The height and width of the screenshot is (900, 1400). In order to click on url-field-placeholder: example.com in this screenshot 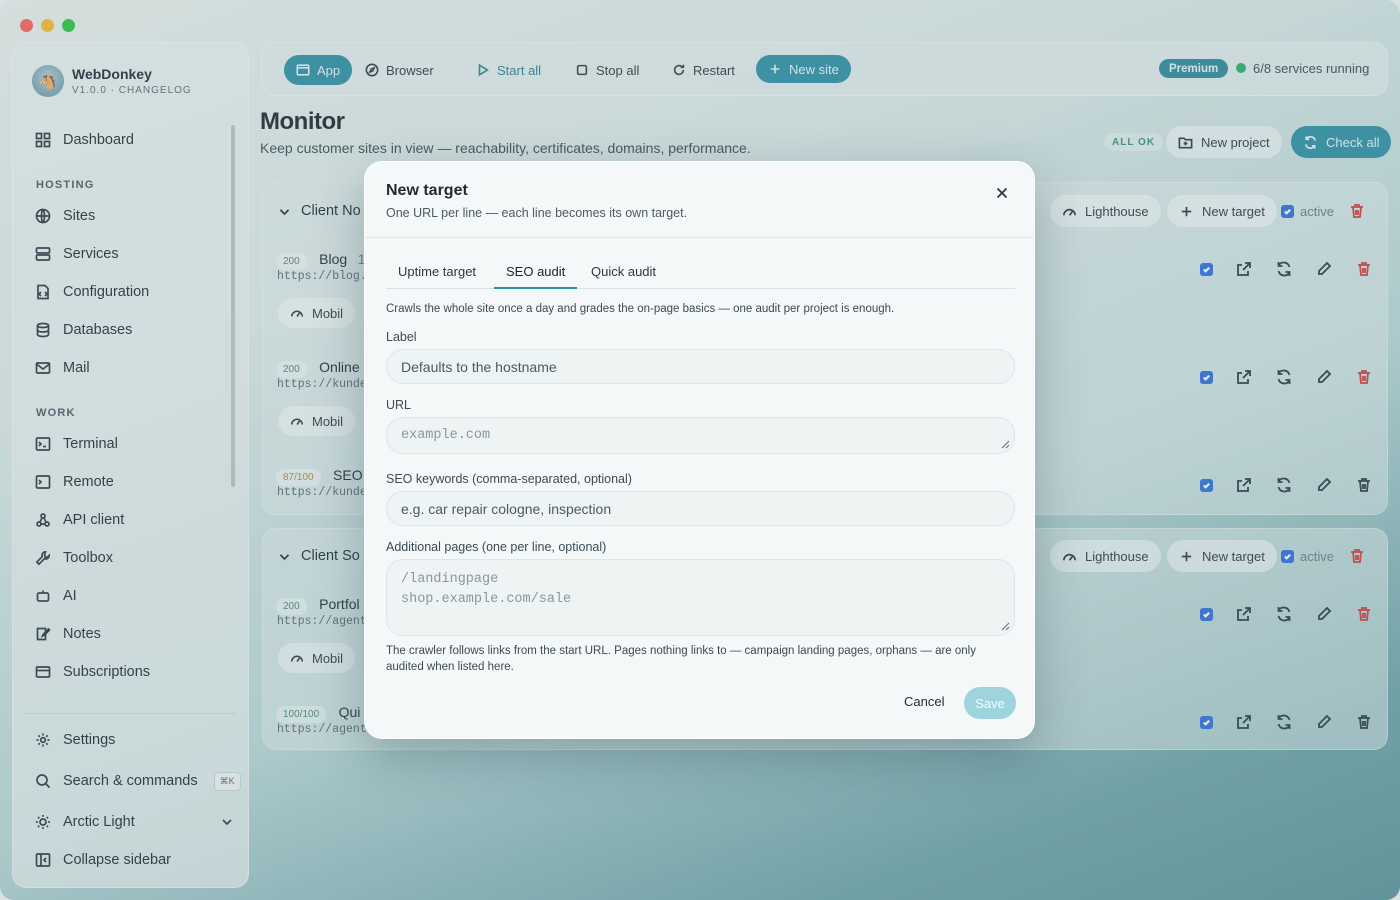, I will do `click(446, 435)`.